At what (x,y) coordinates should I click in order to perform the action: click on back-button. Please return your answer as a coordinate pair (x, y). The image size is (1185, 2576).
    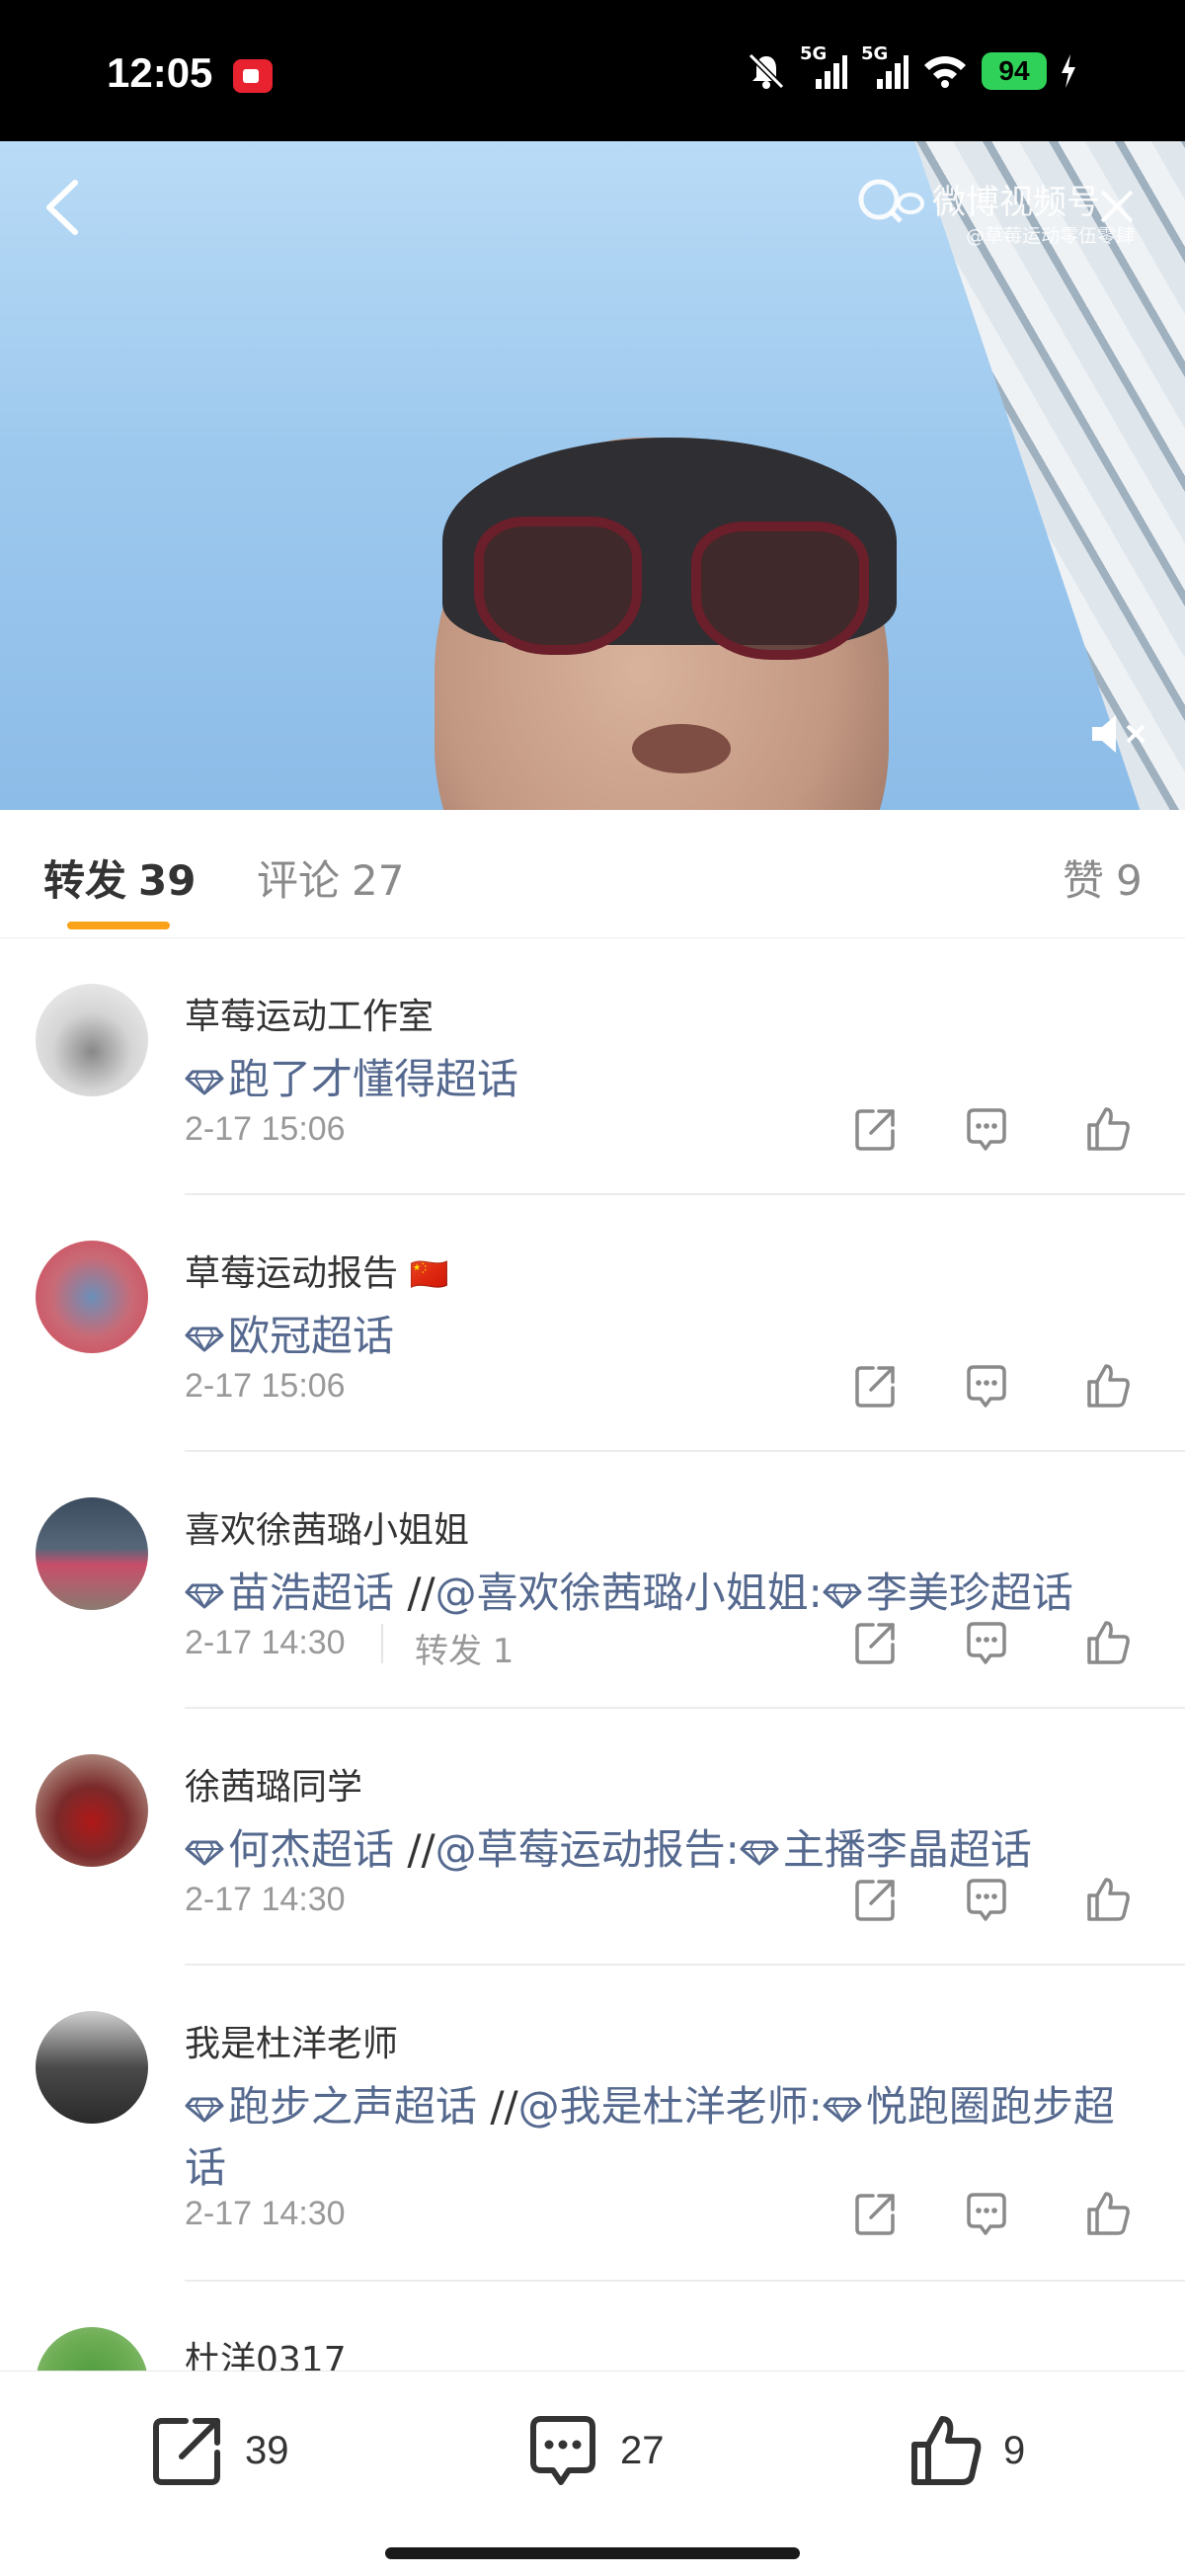
    Looking at the image, I should click on (65, 207).